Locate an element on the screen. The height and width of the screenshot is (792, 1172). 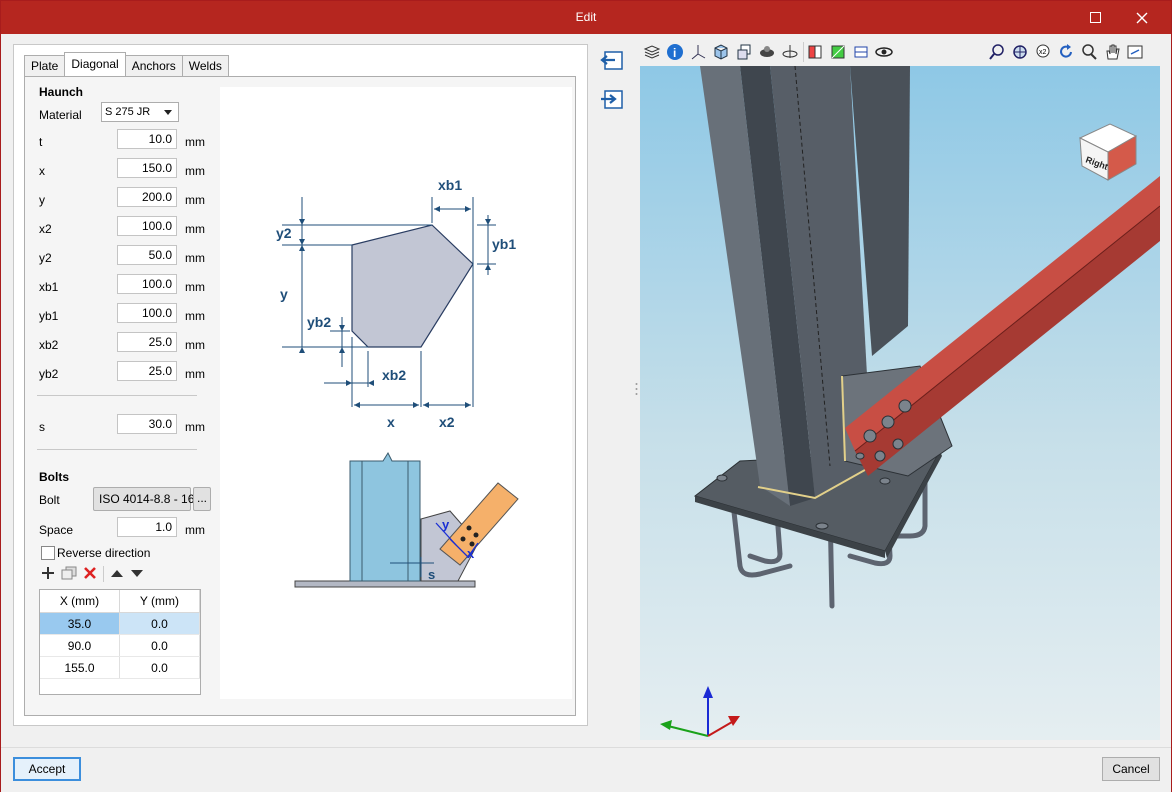
zoom-extents-icon is located at coordinates (1021, 52).